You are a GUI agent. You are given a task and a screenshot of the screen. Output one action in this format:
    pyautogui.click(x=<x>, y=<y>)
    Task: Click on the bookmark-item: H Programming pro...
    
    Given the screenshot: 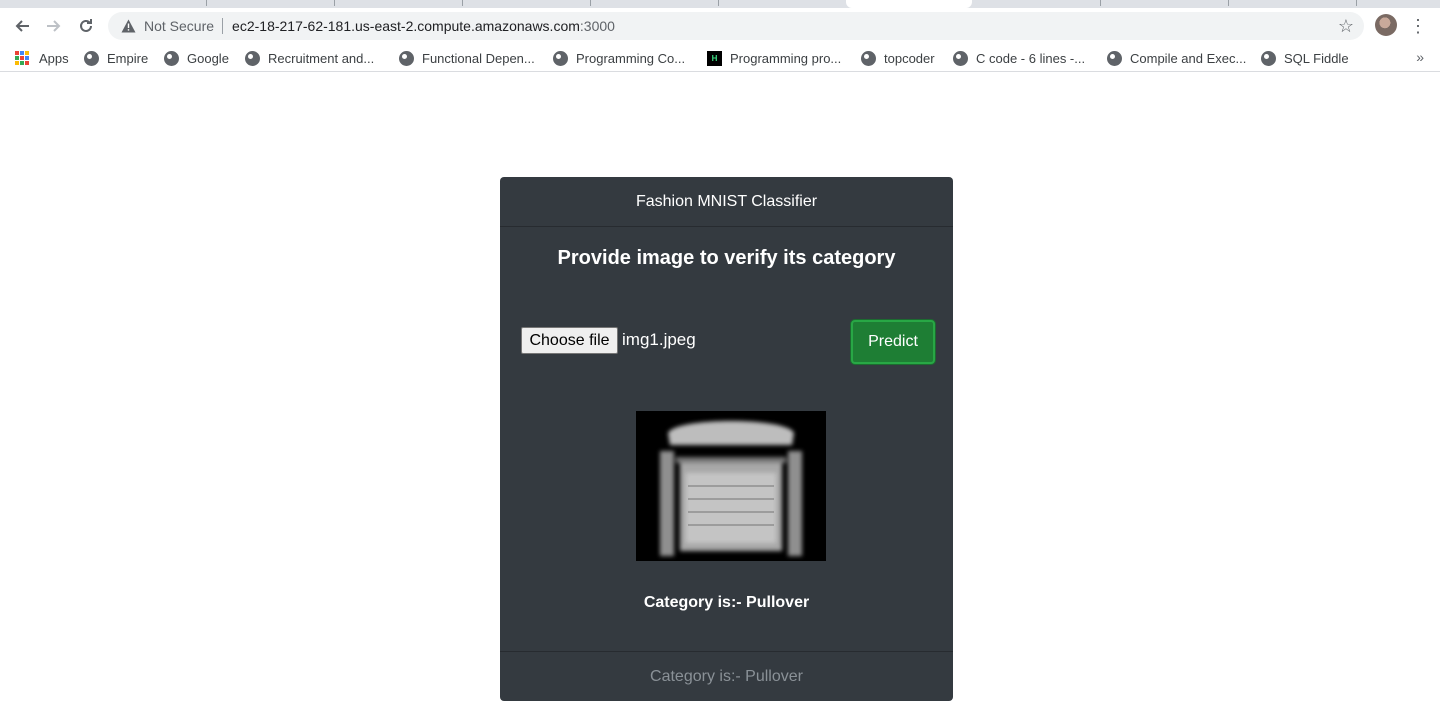 What is the action you would take?
    pyautogui.click(x=774, y=58)
    